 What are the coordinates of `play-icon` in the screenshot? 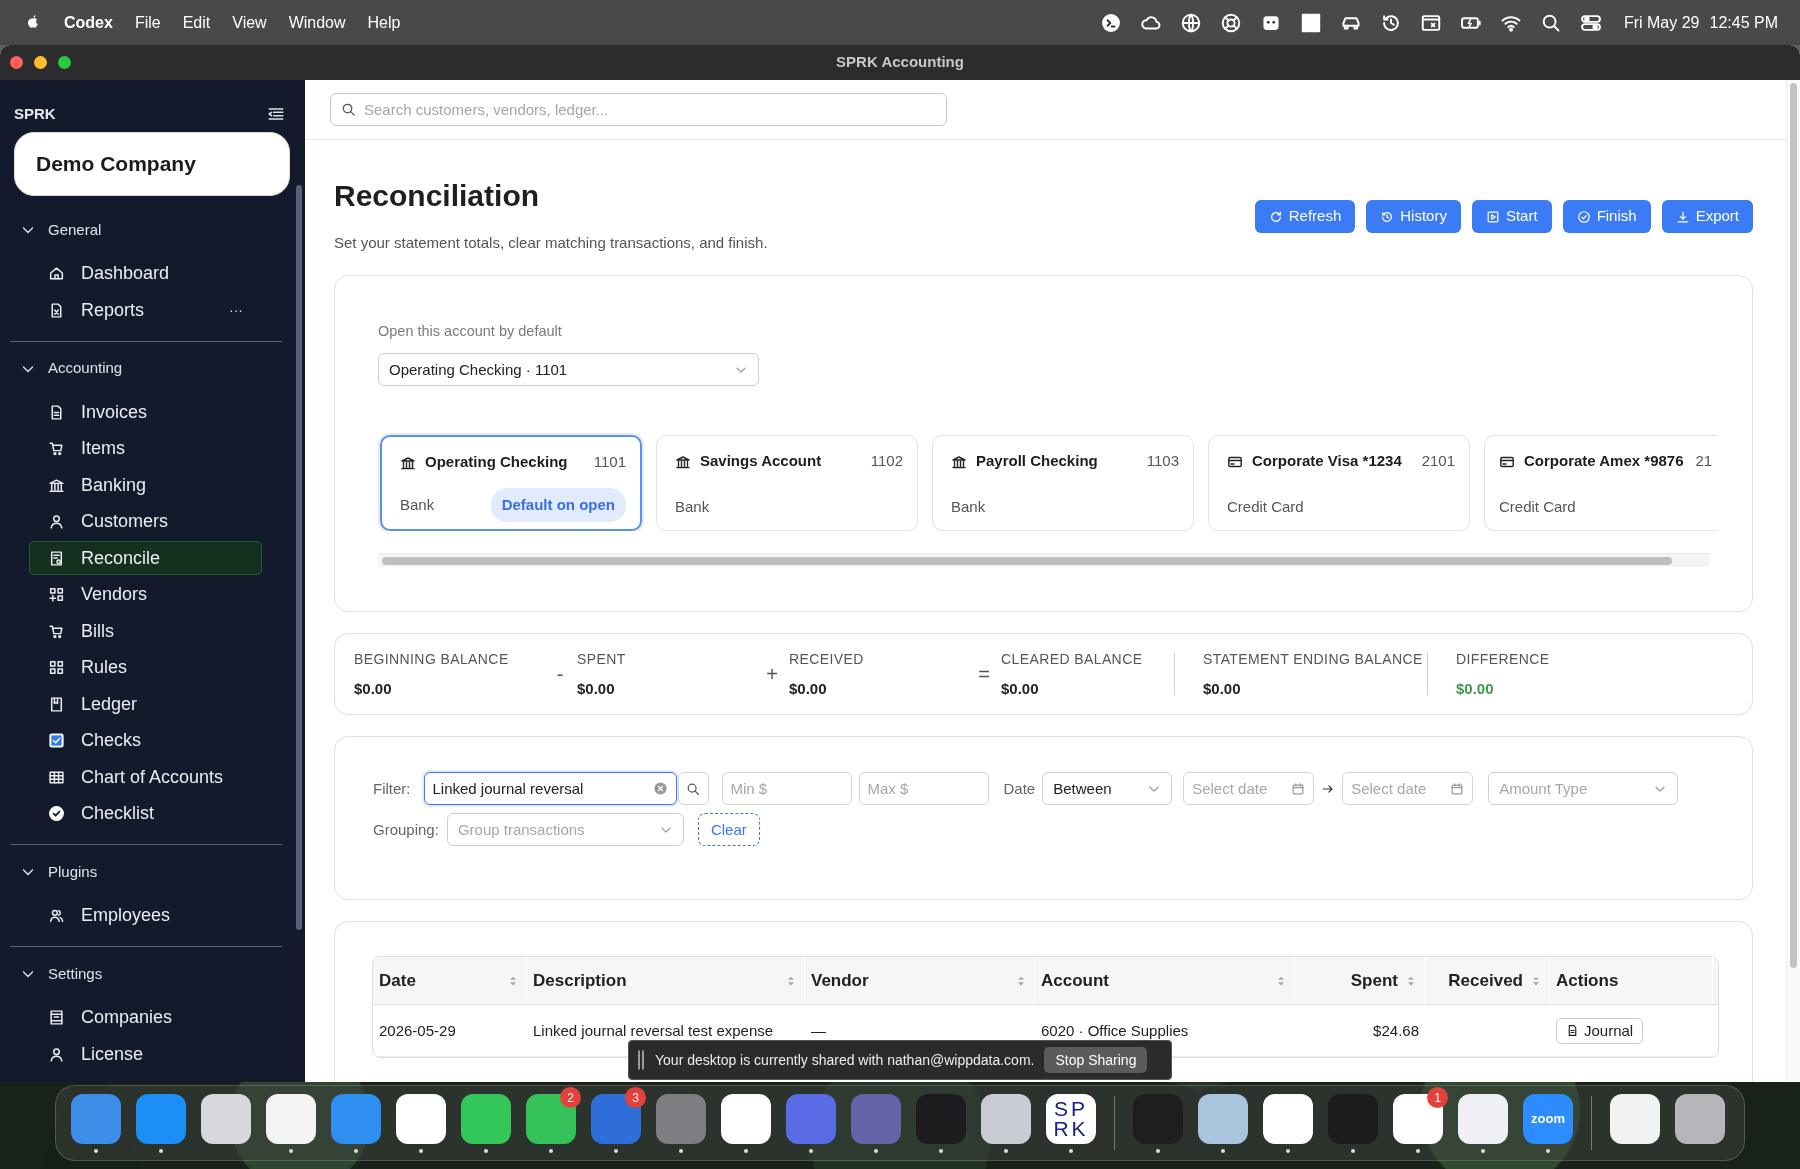 It's located at (1492, 216).